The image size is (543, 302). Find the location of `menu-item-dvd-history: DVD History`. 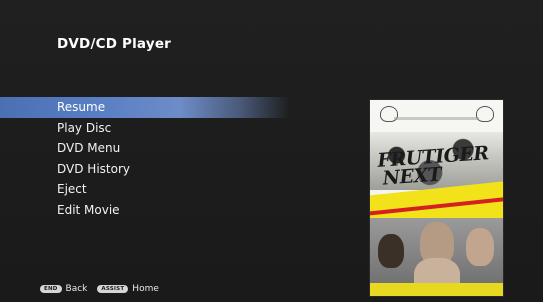

menu-item-dvd-history: DVD History is located at coordinates (145, 169).